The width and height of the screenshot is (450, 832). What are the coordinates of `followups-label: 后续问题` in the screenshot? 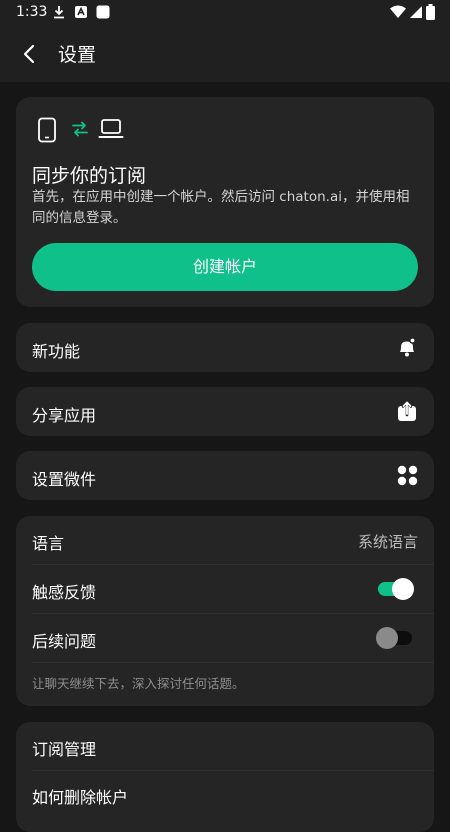 It's located at (64, 641).